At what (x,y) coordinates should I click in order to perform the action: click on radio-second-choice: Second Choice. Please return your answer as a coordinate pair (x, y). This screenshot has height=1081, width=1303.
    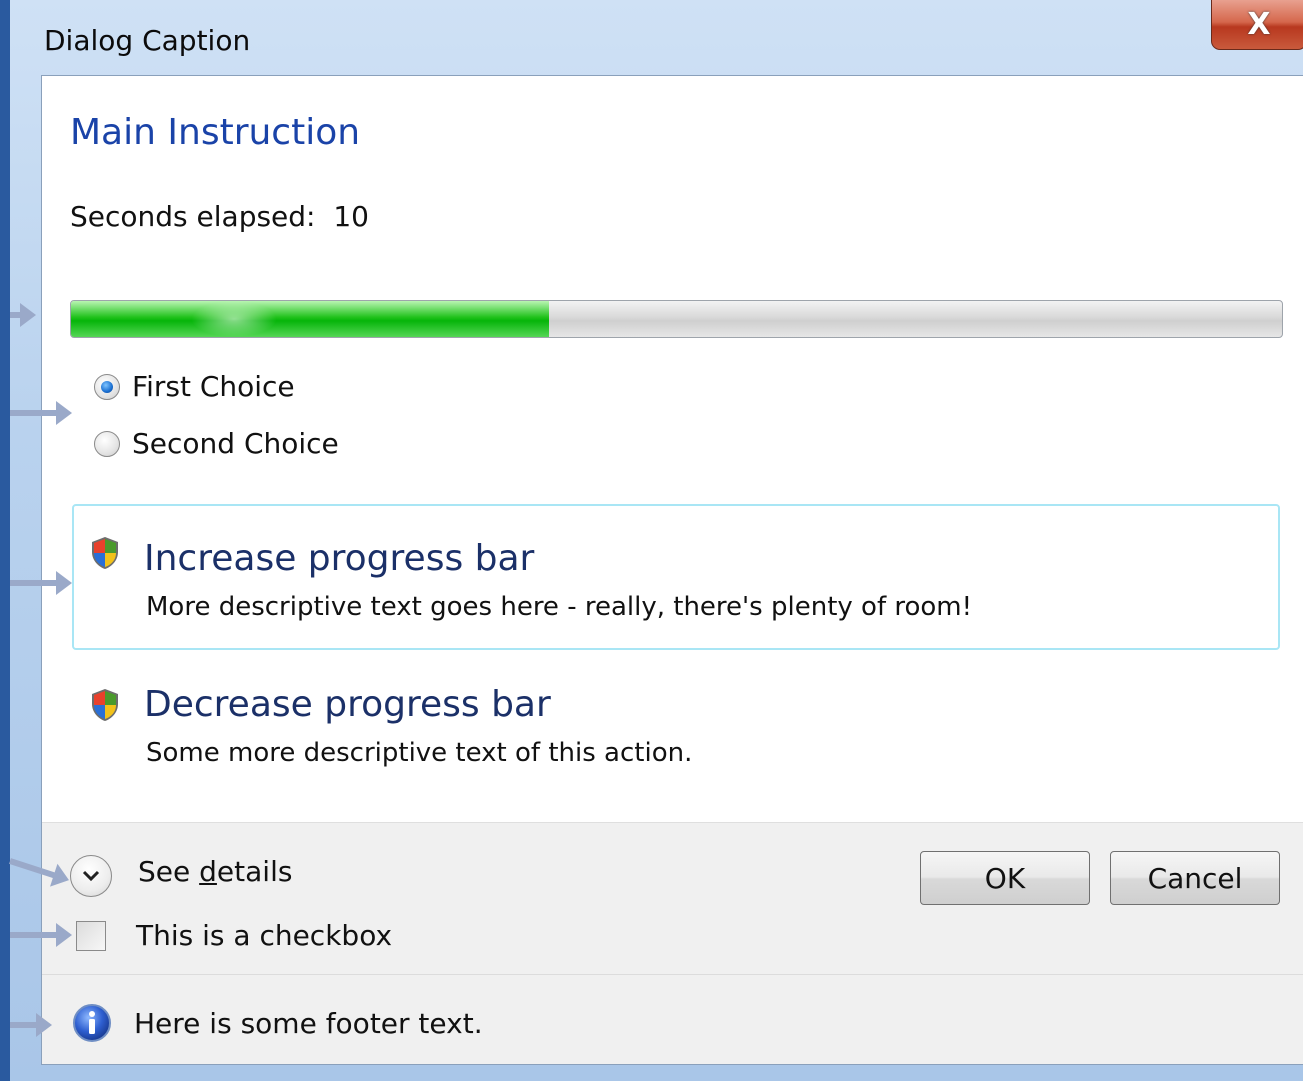
    Looking at the image, I should click on (216, 443).